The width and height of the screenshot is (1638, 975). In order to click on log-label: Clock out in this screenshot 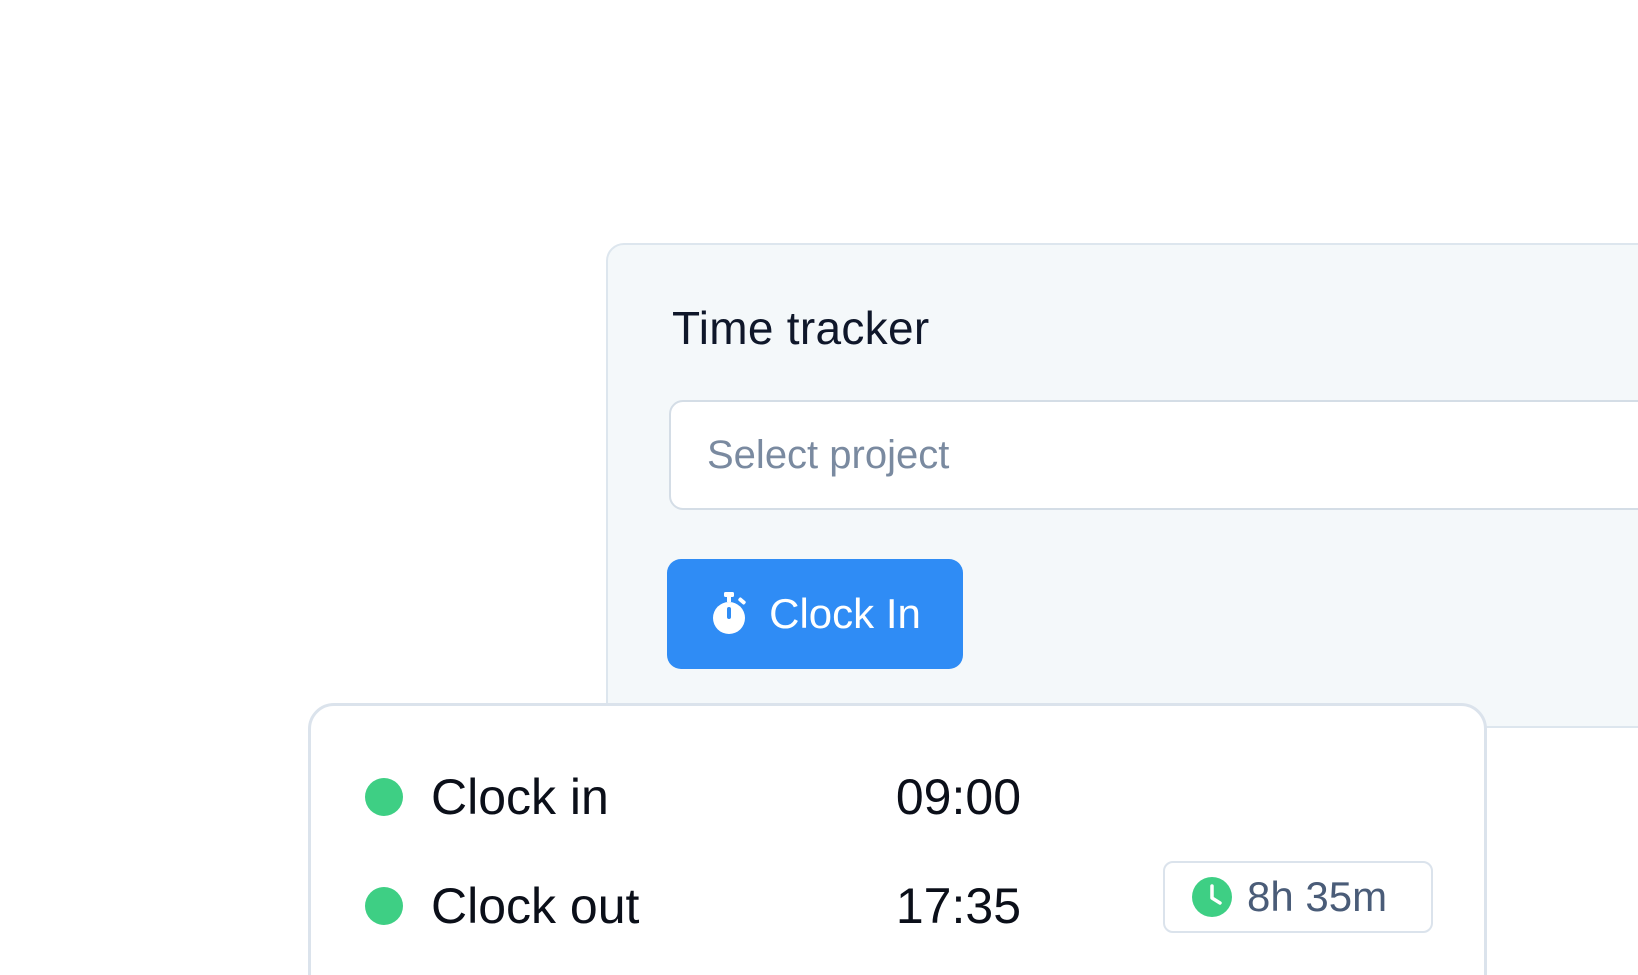, I will do `click(535, 906)`.